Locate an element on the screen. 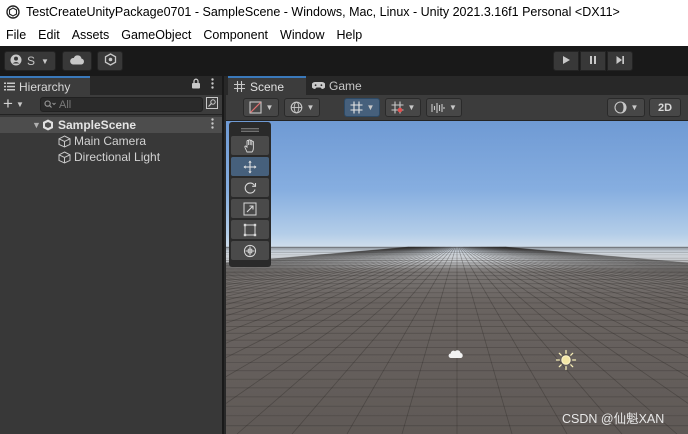  search-filter-icon is located at coordinates (212, 104).